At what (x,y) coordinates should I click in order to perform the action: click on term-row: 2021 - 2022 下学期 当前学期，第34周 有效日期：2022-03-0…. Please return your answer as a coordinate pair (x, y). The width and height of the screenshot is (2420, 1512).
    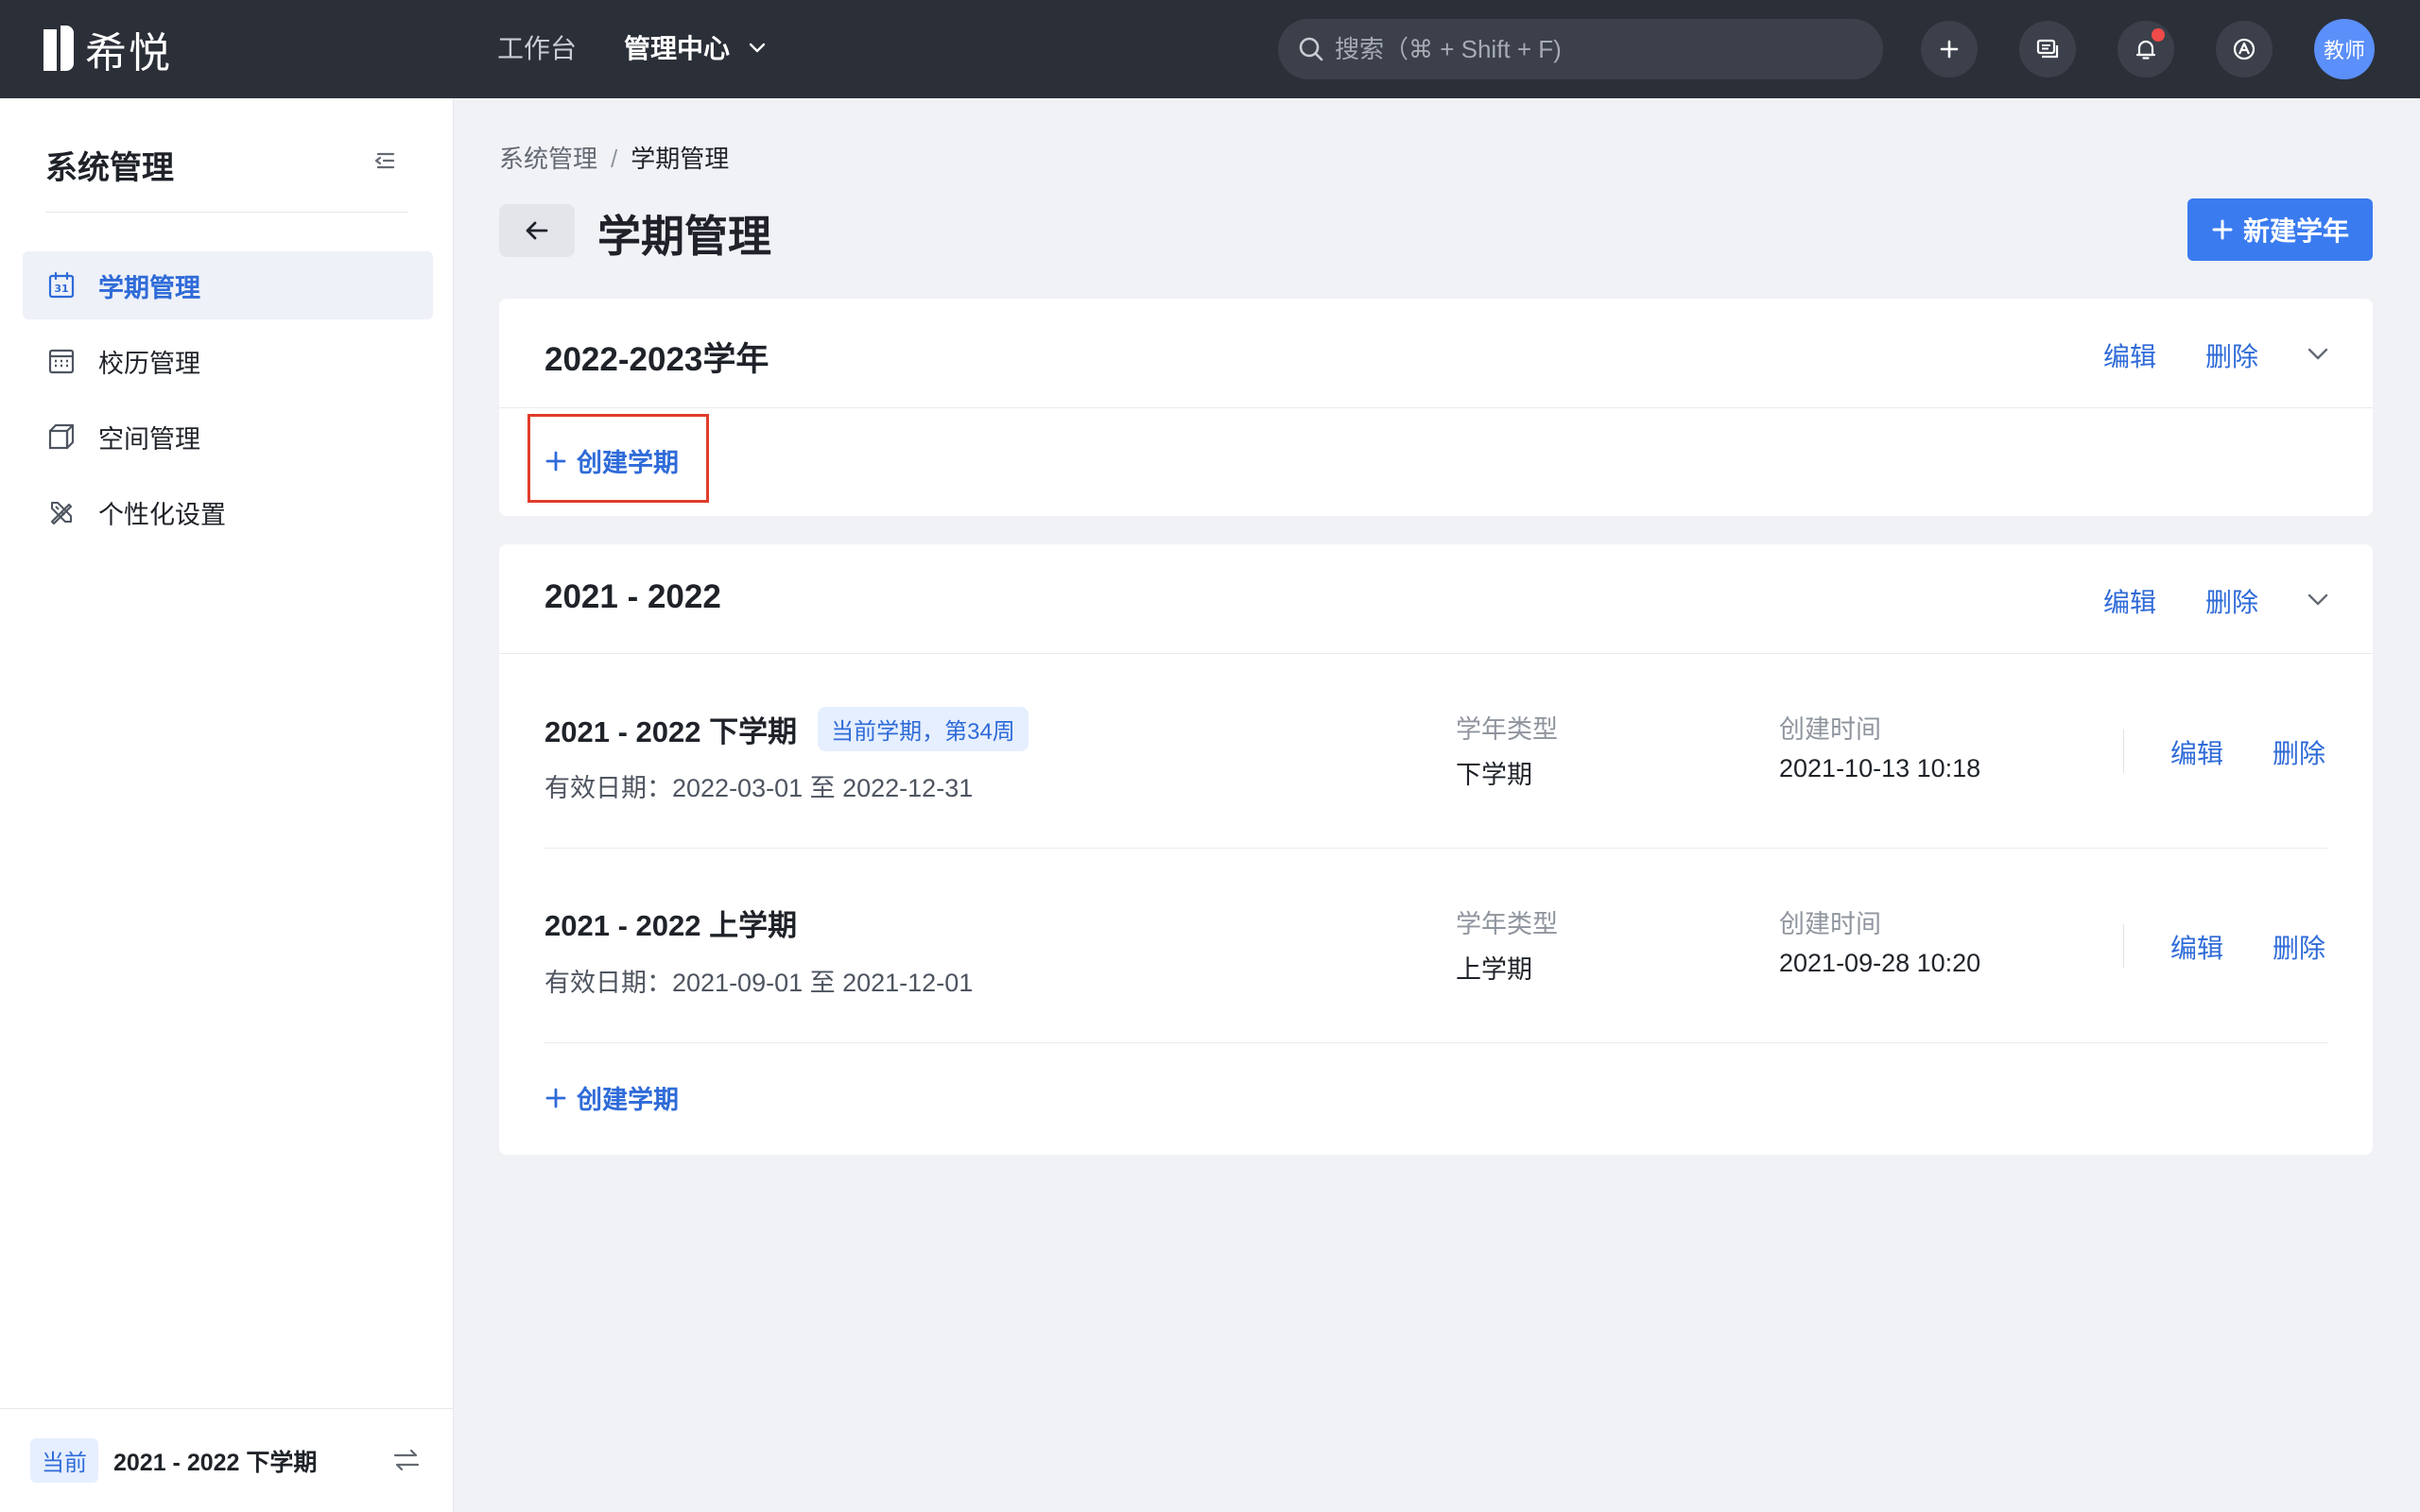
    Looking at the image, I should click on (1435, 751).